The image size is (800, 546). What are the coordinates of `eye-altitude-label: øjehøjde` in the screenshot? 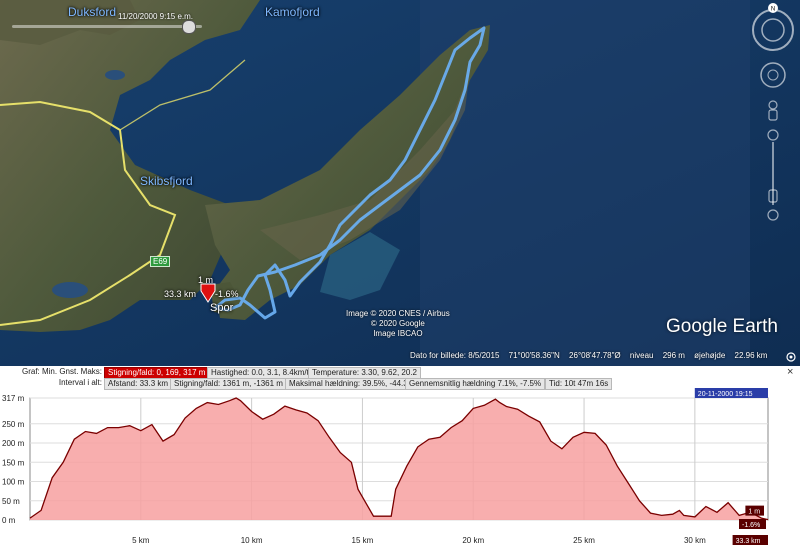 It's located at (710, 355).